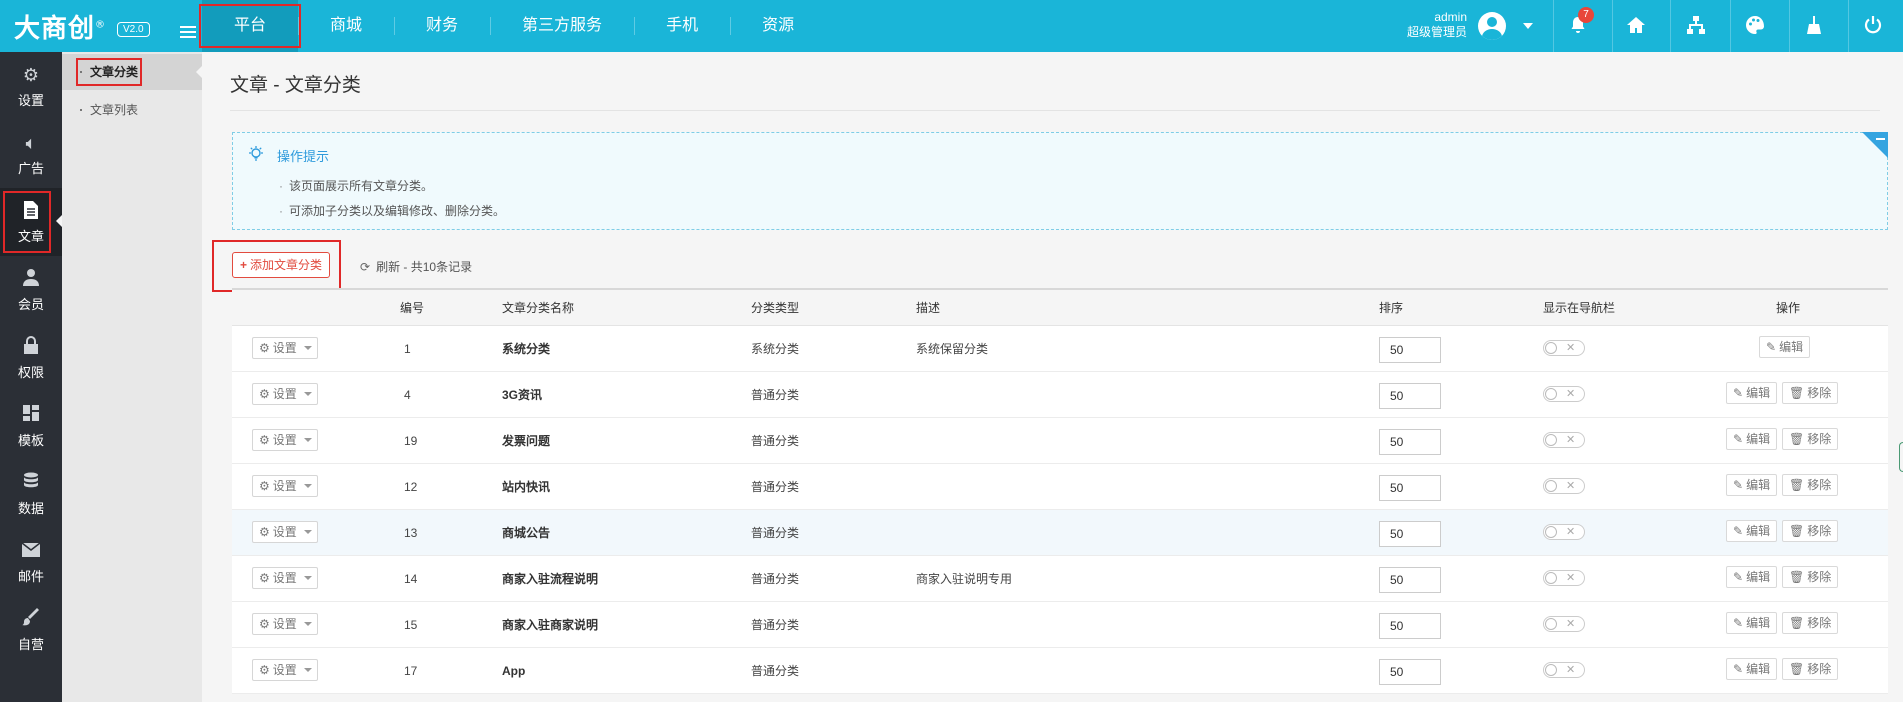 This screenshot has width=1903, height=702. What do you see at coordinates (281, 265) in the screenshot?
I see `add-article-category-button: + 添加文章分类` at bounding box center [281, 265].